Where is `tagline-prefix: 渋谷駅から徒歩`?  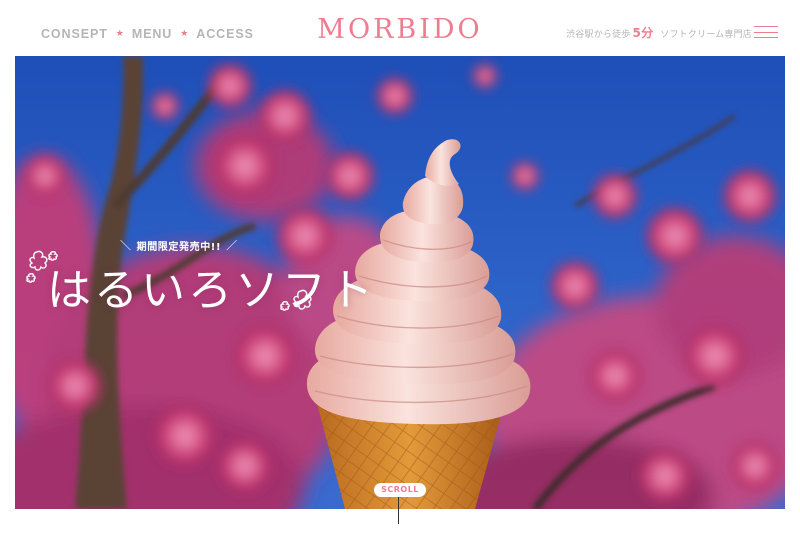
tagline-prefix: 渋谷駅から徒歩 is located at coordinates (598, 35).